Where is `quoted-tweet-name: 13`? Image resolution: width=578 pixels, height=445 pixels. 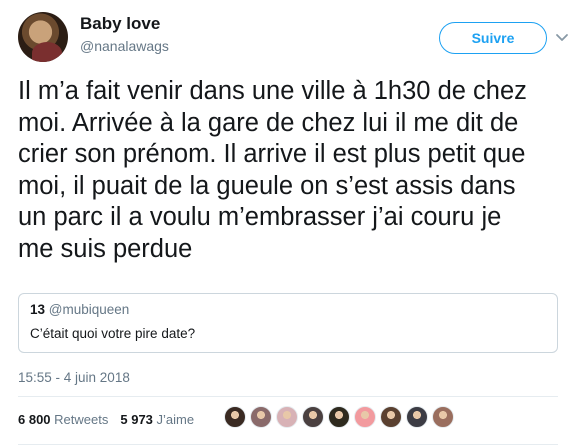
quoted-tweet-name: 13 is located at coordinates (38, 309).